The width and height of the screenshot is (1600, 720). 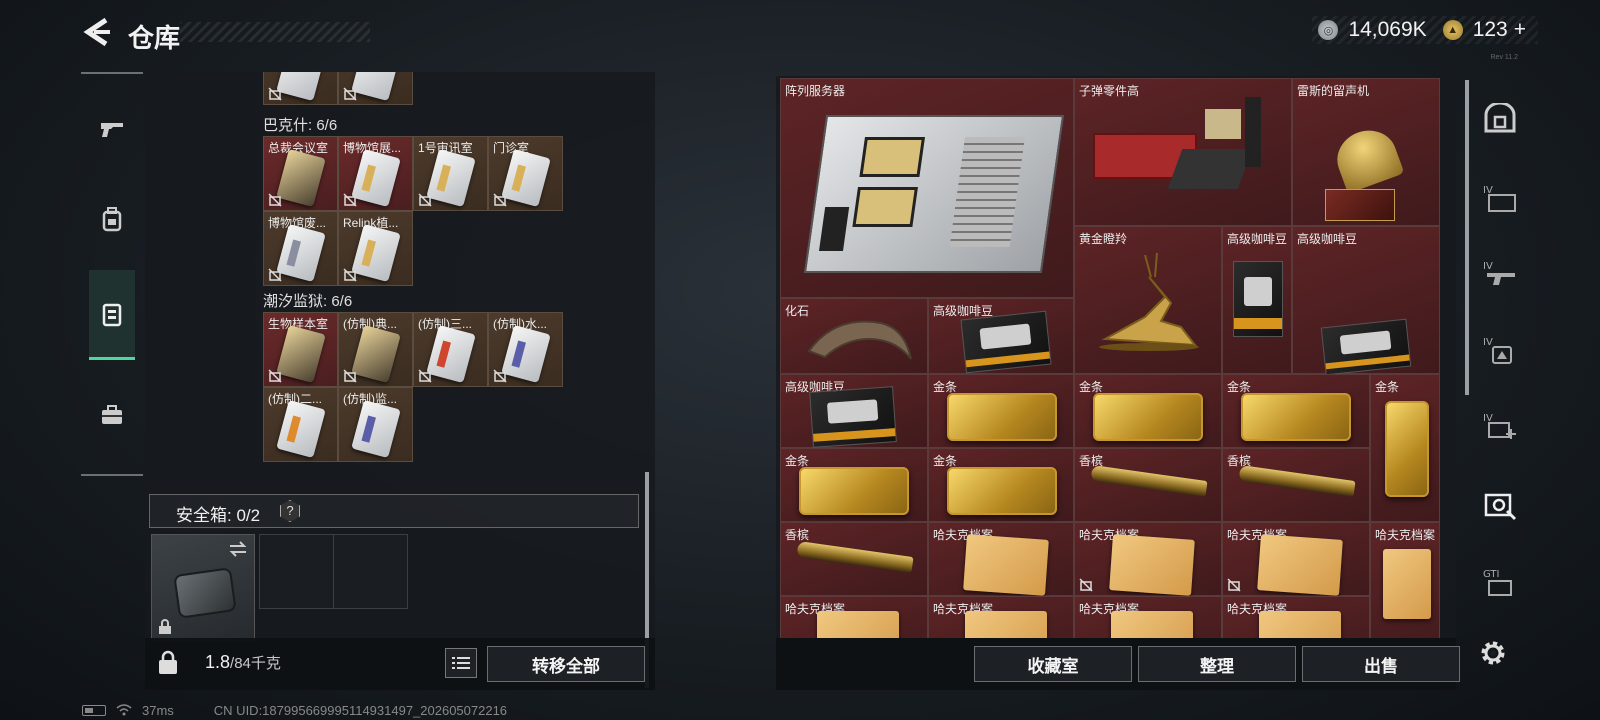 I want to click on add-currency-button: +, so click(x=1520, y=30).